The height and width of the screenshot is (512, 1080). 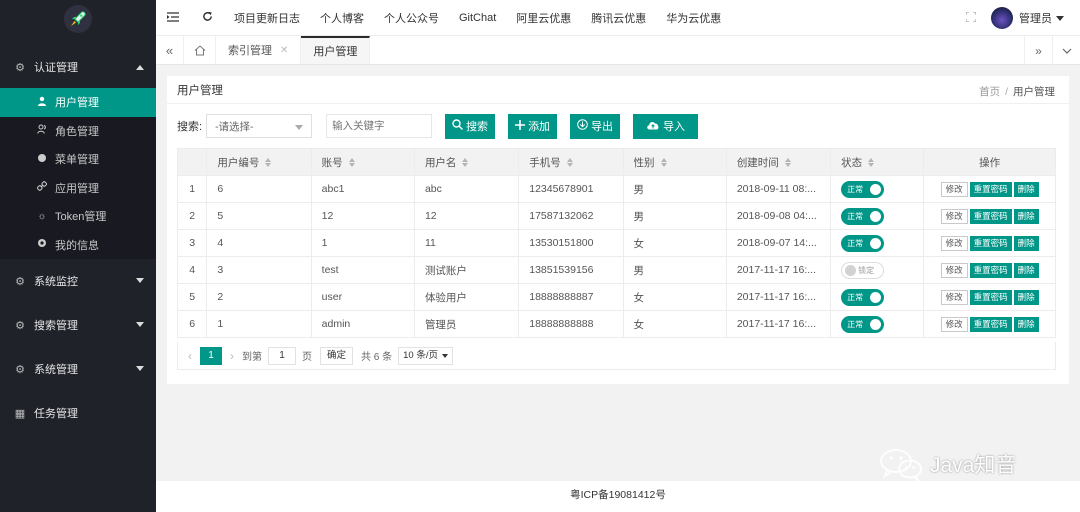 I want to click on cell-phone: 18888888887, so click(x=571, y=297).